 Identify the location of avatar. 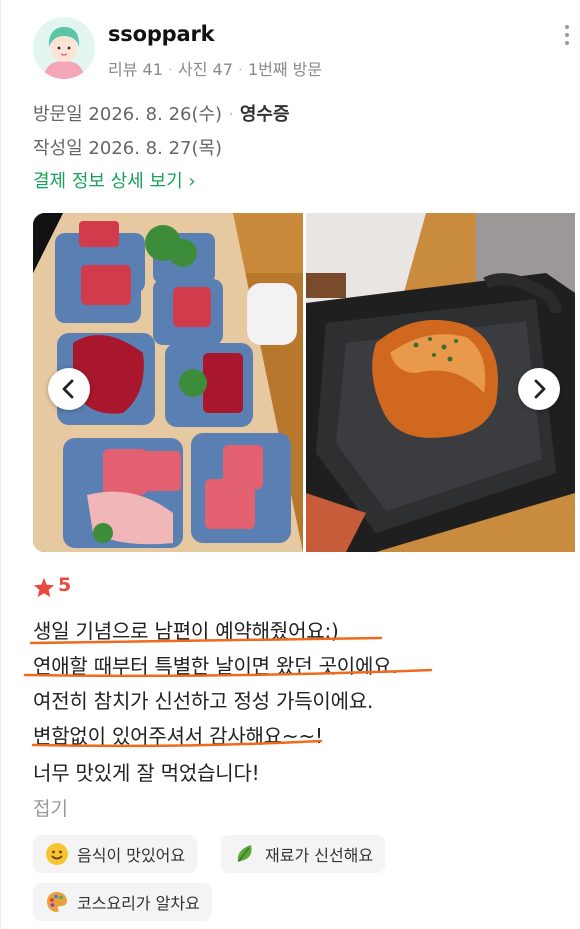
(64, 48).